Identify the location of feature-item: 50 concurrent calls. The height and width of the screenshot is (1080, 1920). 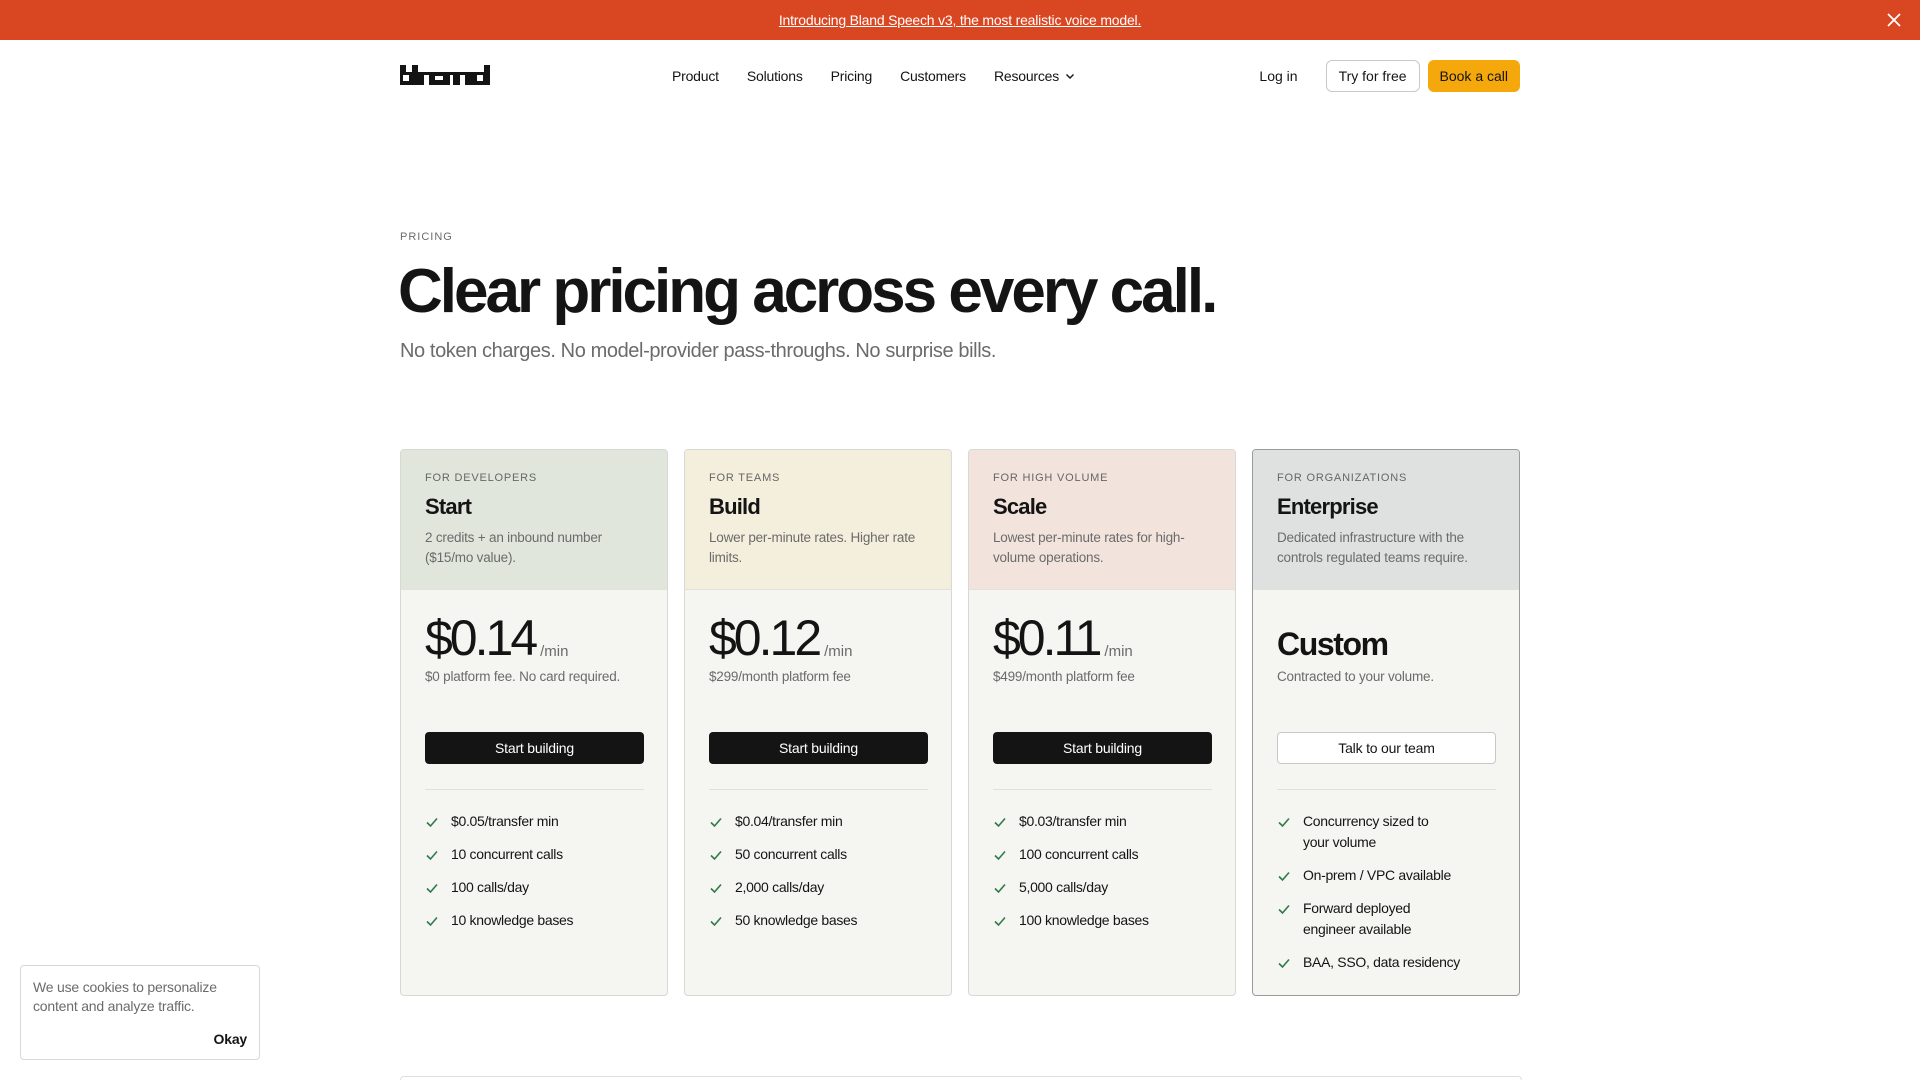
(818, 854).